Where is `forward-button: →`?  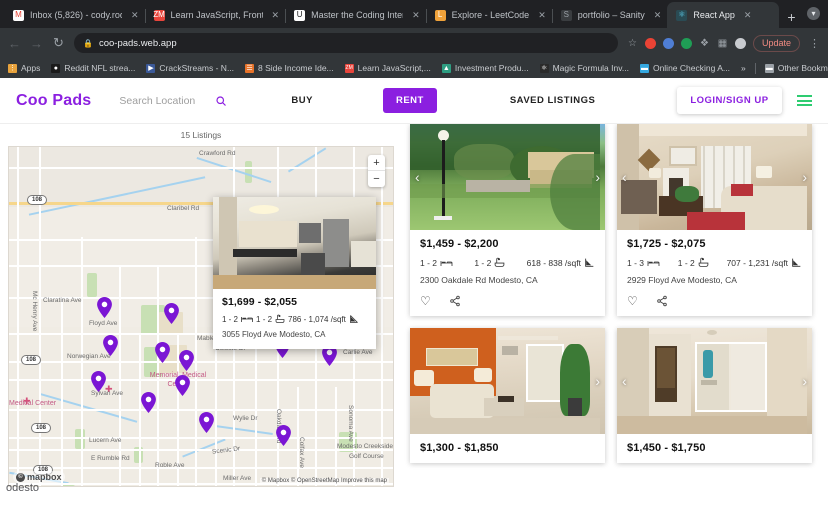
forward-button: → is located at coordinates (36, 43).